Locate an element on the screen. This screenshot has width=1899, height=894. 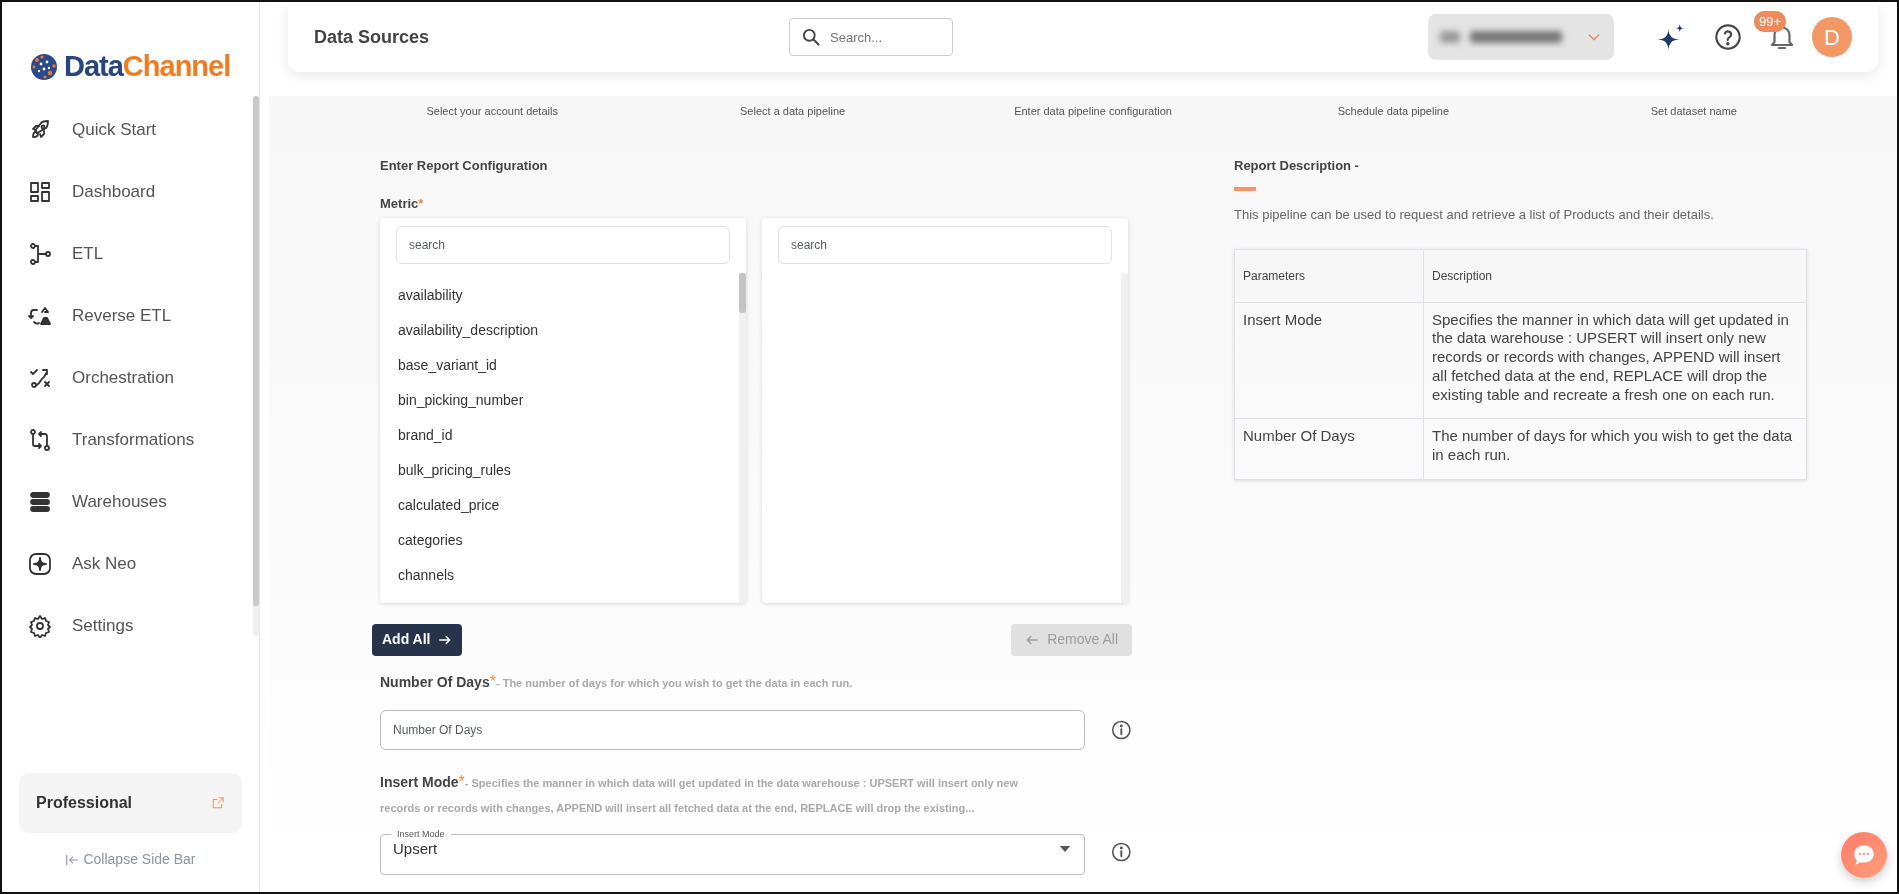
list-item: bin_picking_number is located at coordinates (559, 400).